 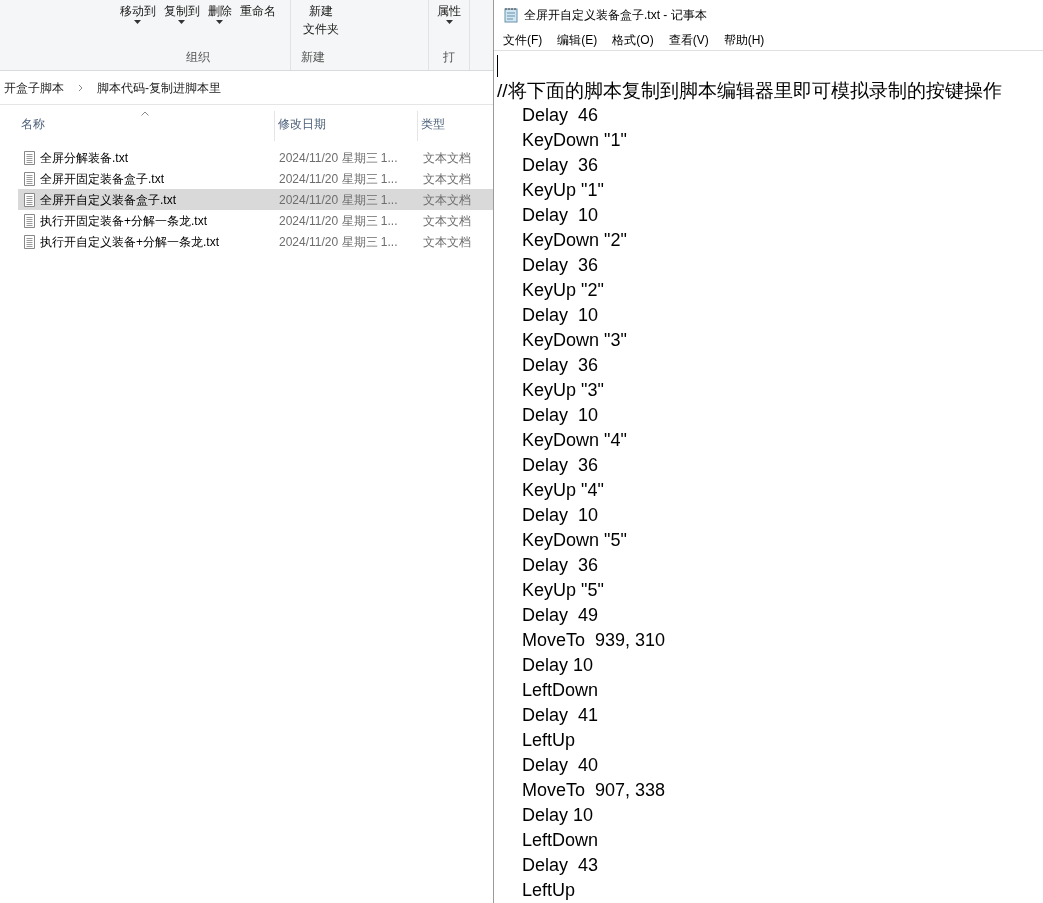 What do you see at coordinates (688, 40) in the screenshot?
I see `menu-item: 查看(V)` at bounding box center [688, 40].